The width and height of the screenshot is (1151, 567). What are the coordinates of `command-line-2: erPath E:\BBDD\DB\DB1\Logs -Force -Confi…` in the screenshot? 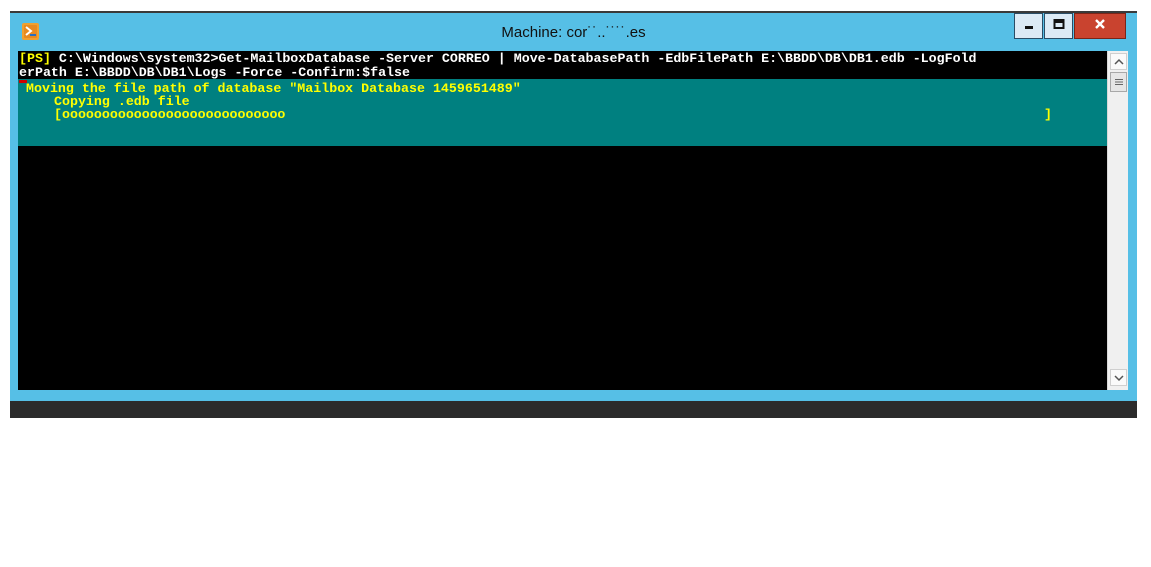 It's located at (214, 72).